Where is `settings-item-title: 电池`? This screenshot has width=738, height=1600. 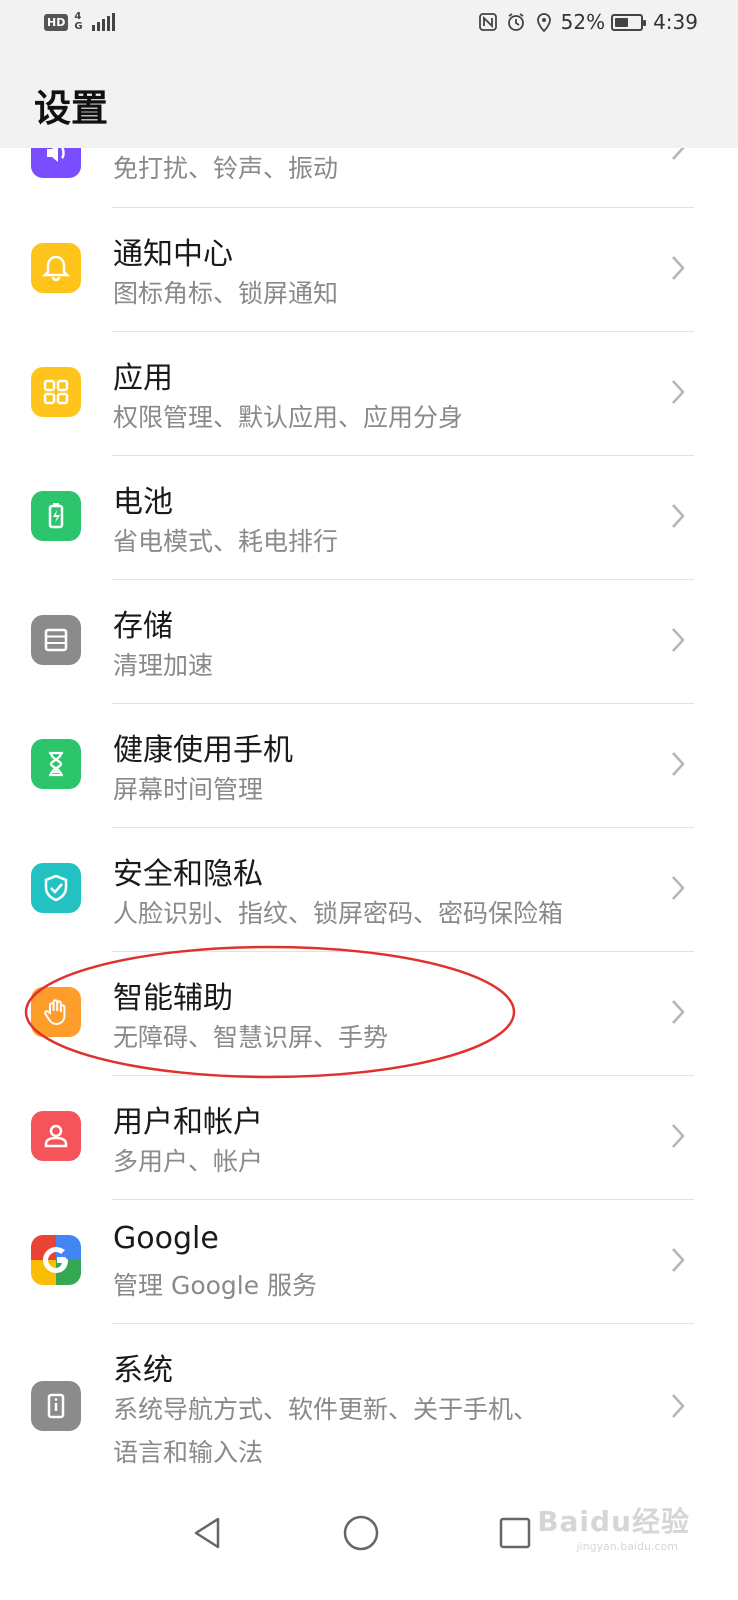 settings-item-title: 电池 is located at coordinates (143, 502).